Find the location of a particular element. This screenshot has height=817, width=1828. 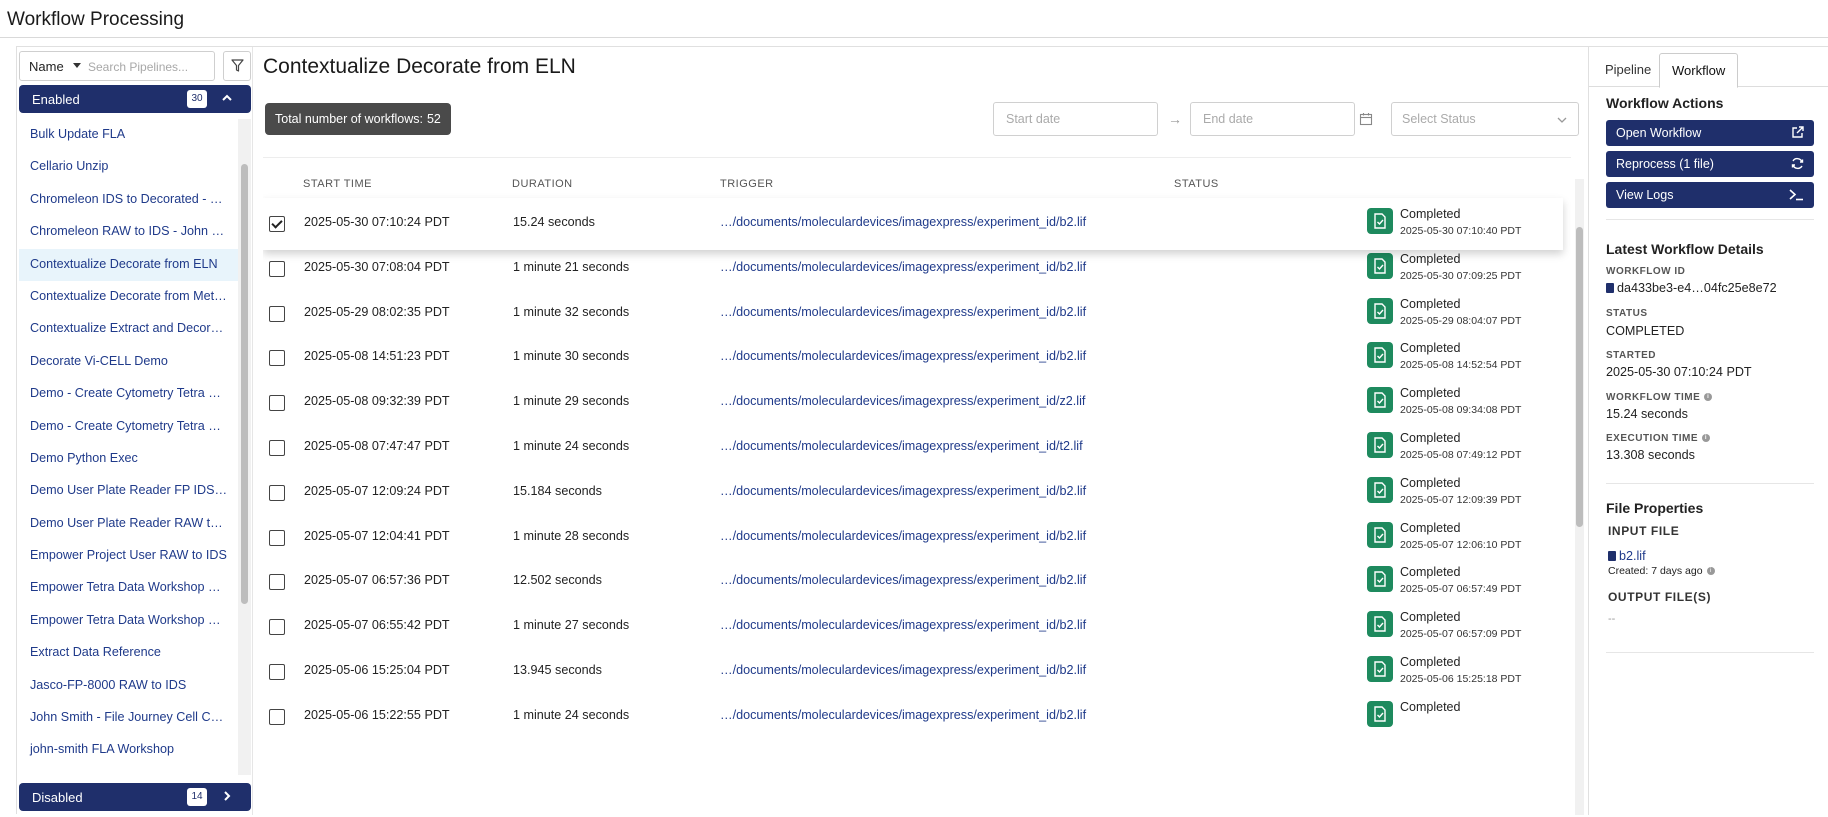

sidebar-item-pipeline: Demo - Create Cytometry Tetra Data is located at coordinates (129, 394).